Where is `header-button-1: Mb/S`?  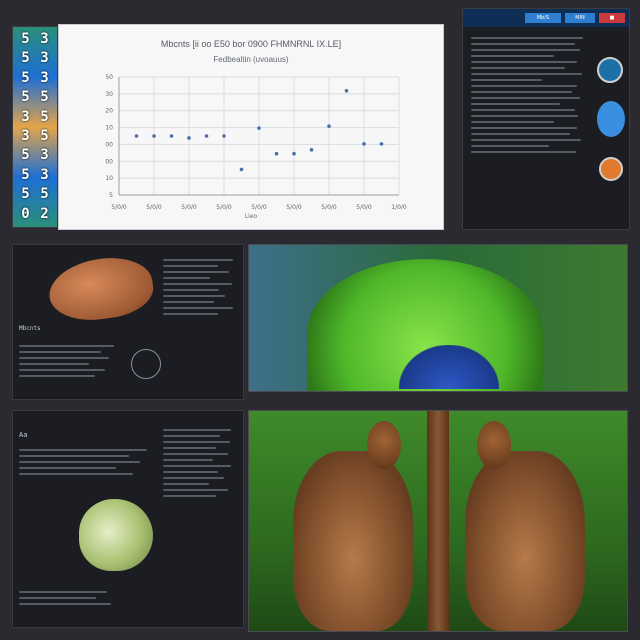
header-button-1: Mb/S is located at coordinates (543, 18).